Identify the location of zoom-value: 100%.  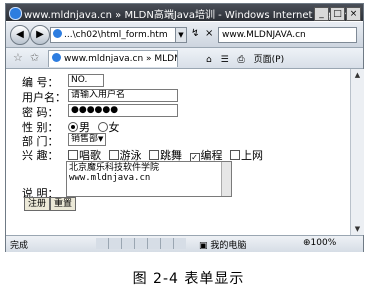
(323, 243).